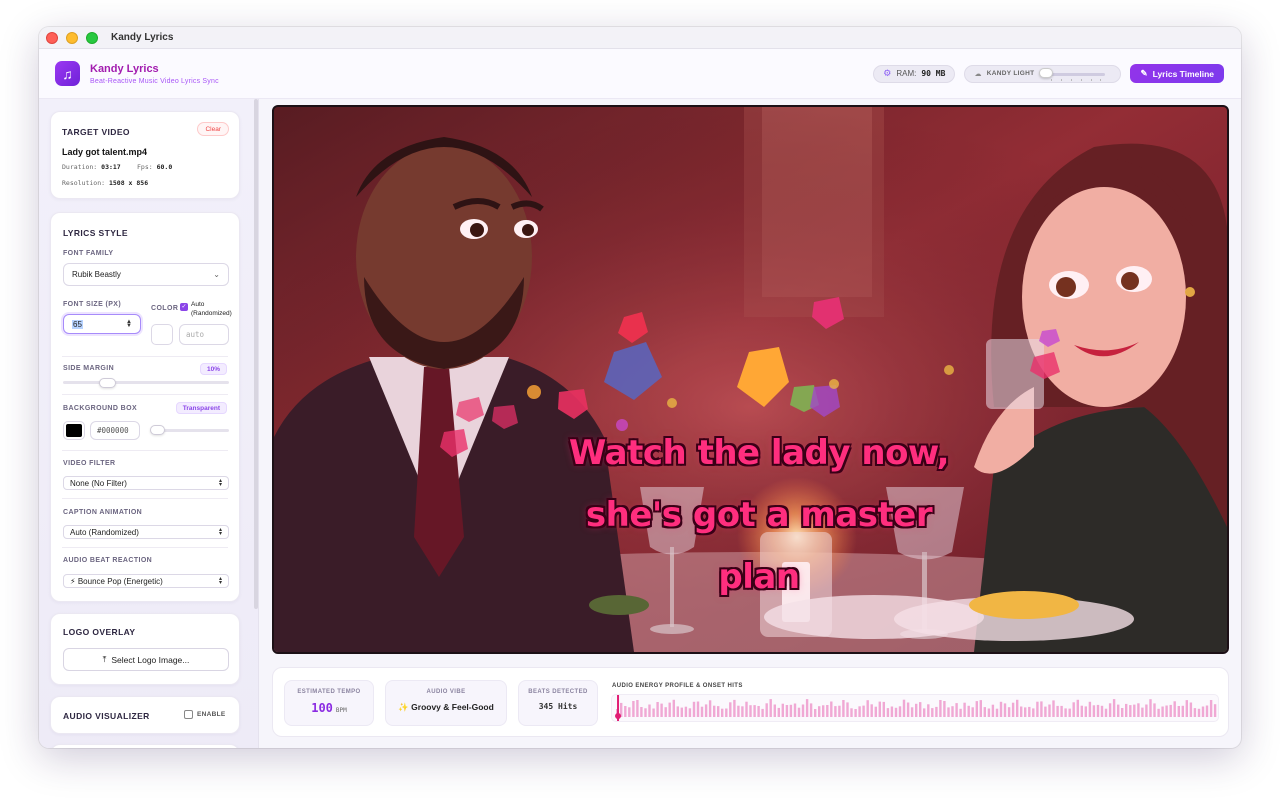 The height and width of the screenshot is (800, 1280). Describe the element at coordinates (124, 68) in the screenshot. I see `app-name: Kandy Lyrics` at that location.